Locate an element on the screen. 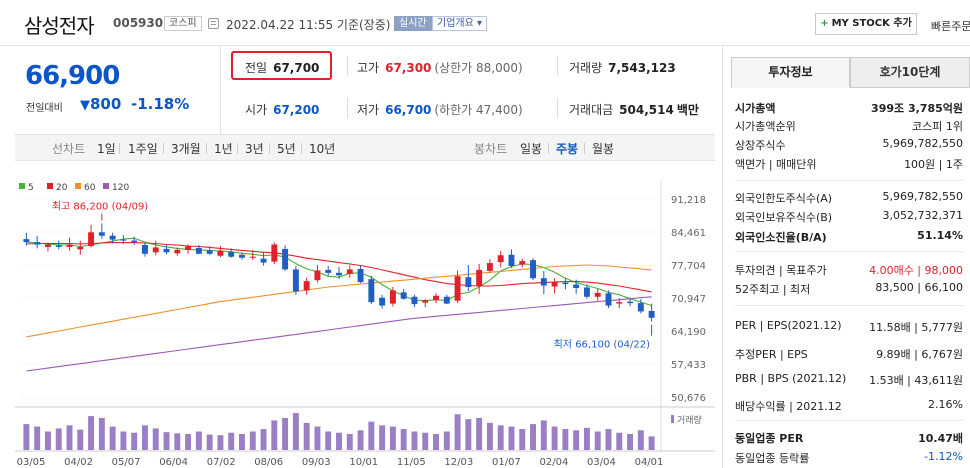 The height and width of the screenshot is (468, 970). tab-daily: 일봉 is located at coordinates (531, 148).